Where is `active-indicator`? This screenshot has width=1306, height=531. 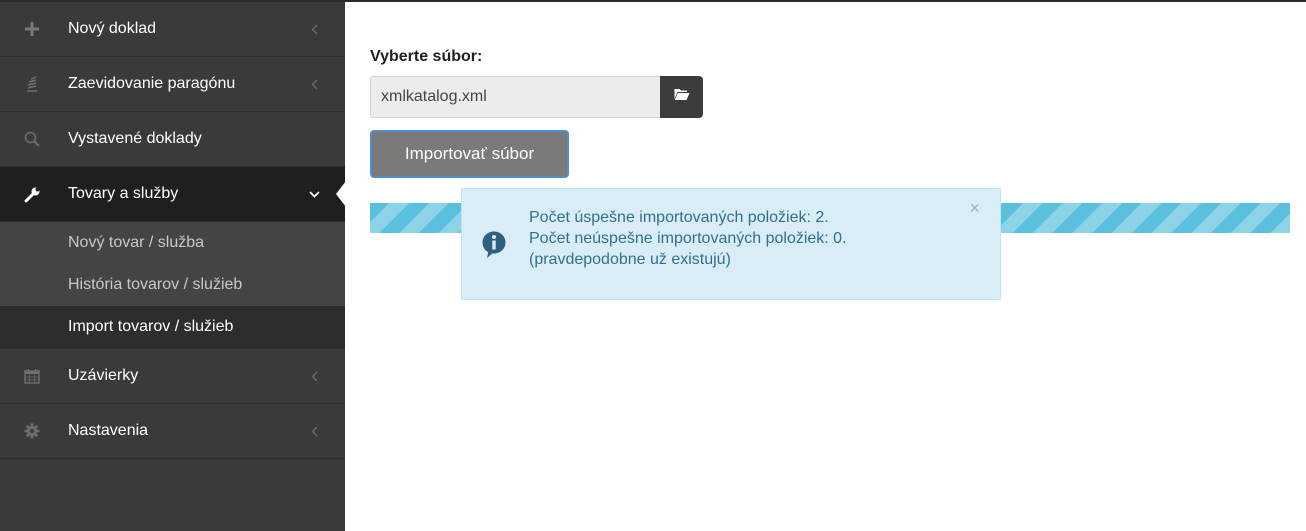
active-indicator is located at coordinates (341, 194).